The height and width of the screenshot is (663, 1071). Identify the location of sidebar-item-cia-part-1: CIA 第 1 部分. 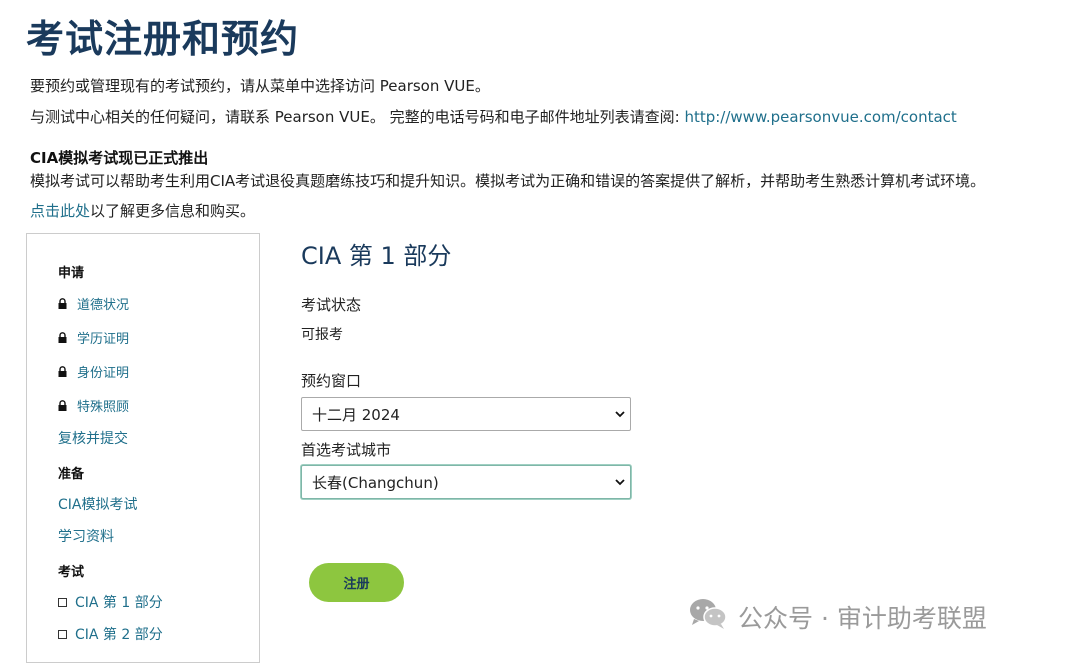
(110, 602).